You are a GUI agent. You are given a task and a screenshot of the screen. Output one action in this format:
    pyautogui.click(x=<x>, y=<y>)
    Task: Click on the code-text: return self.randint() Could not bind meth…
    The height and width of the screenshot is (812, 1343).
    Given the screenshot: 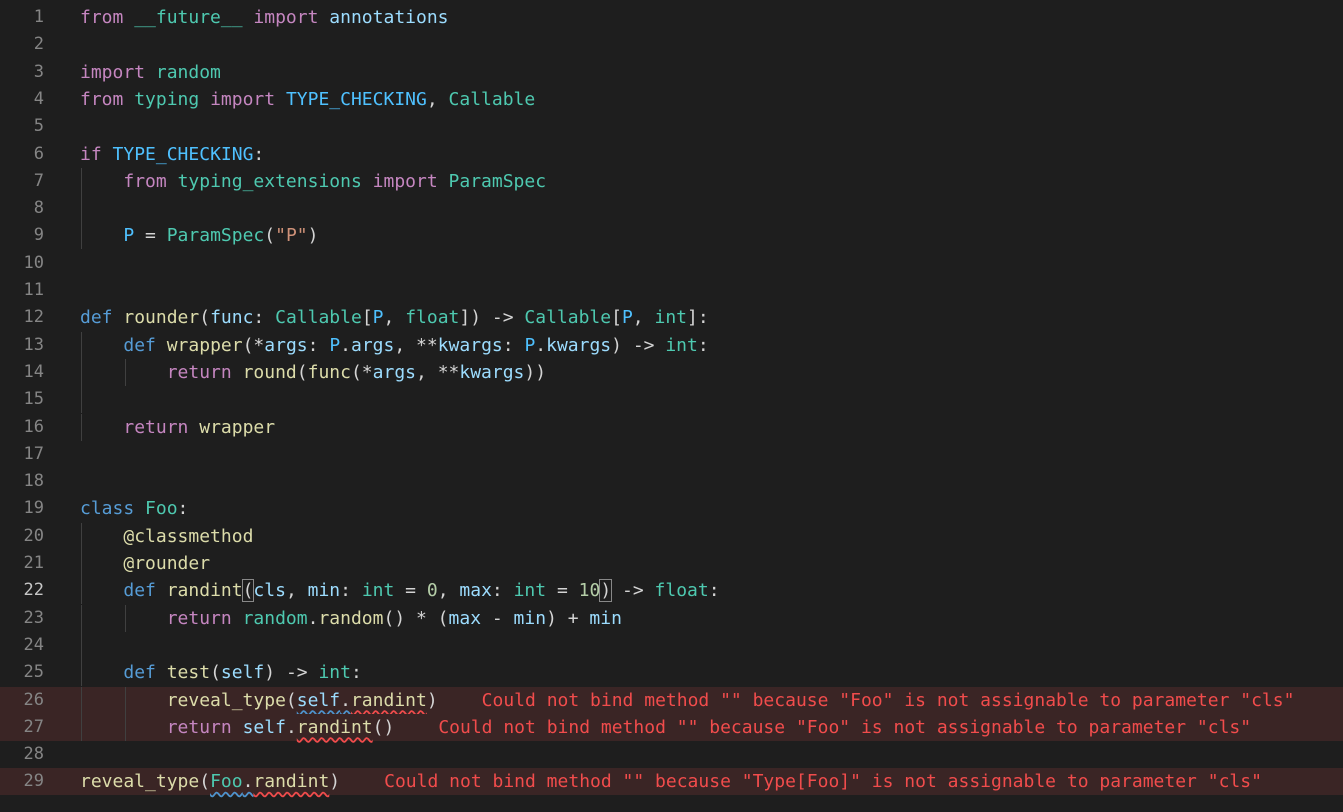 What is the action you would take?
    pyautogui.click(x=665, y=727)
    